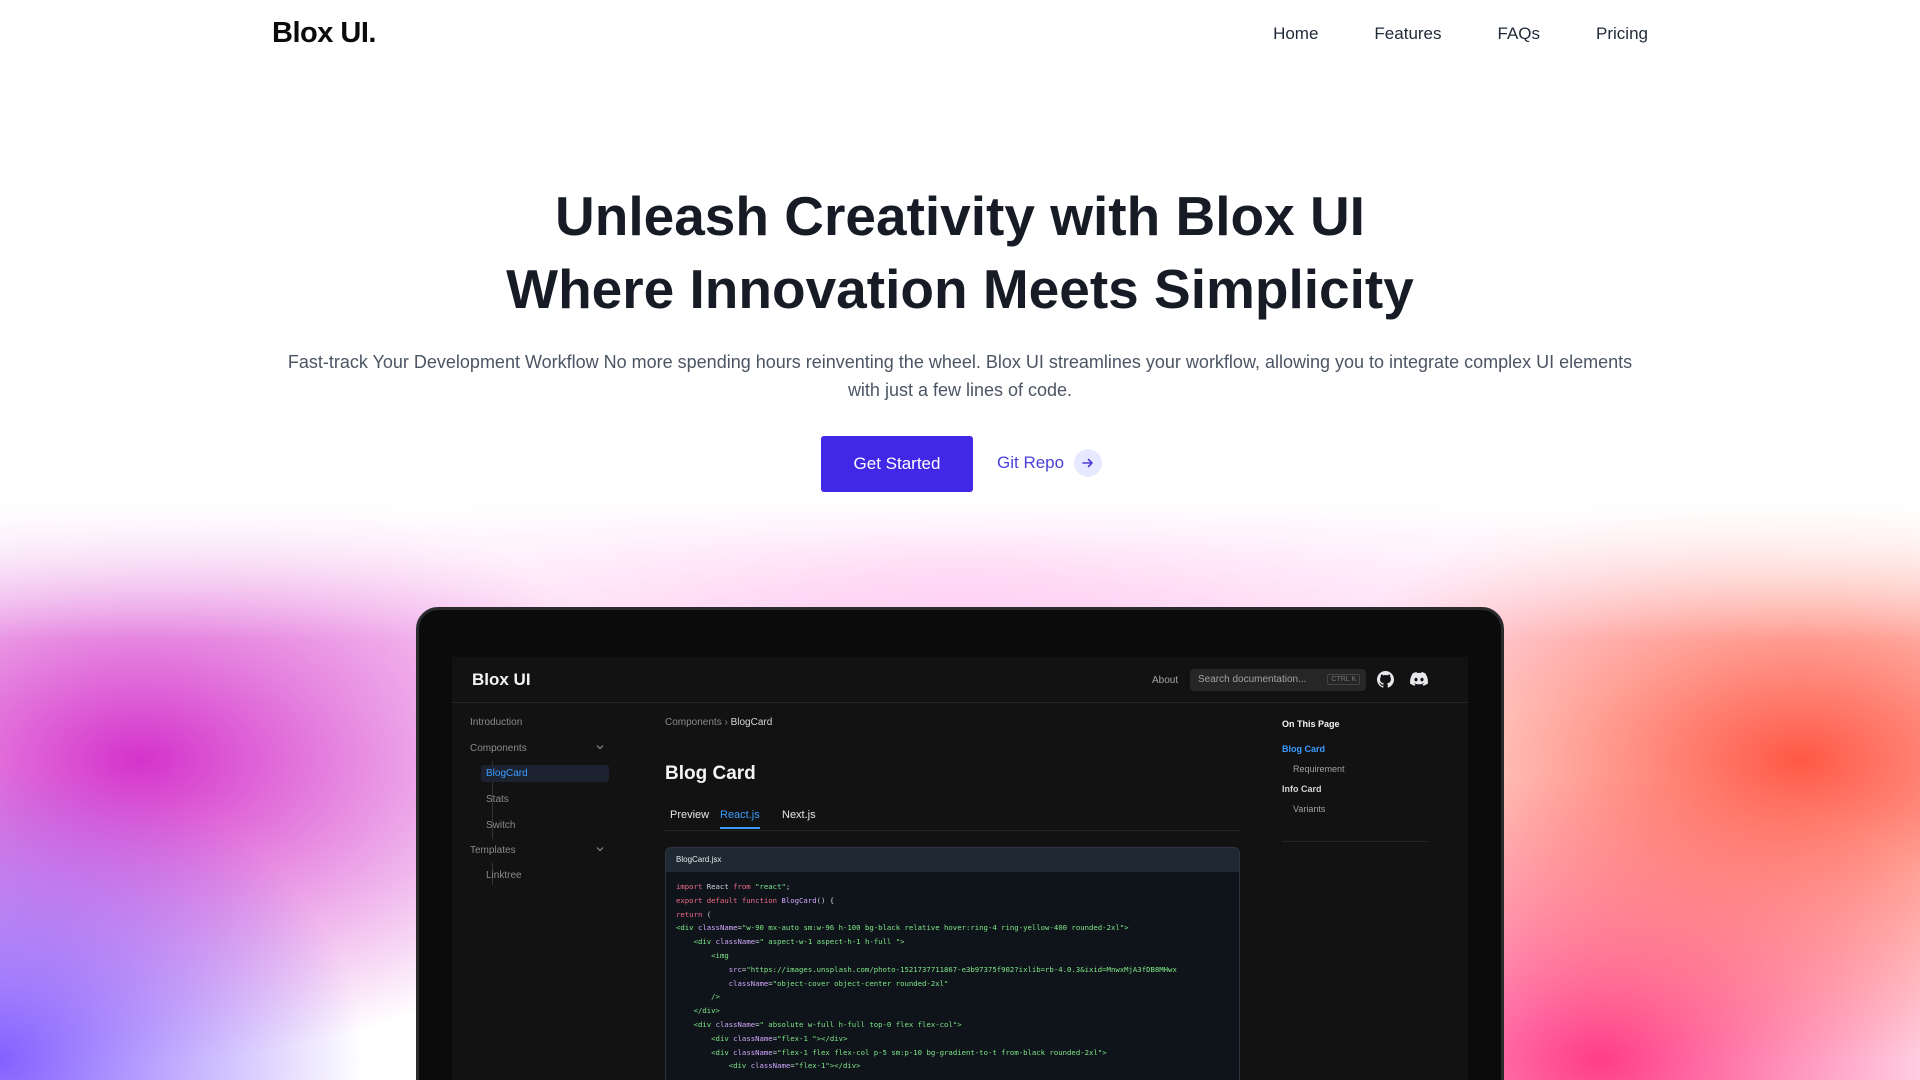  Describe the element at coordinates (1354, 841) in the screenshot. I see `toc-divider` at that location.